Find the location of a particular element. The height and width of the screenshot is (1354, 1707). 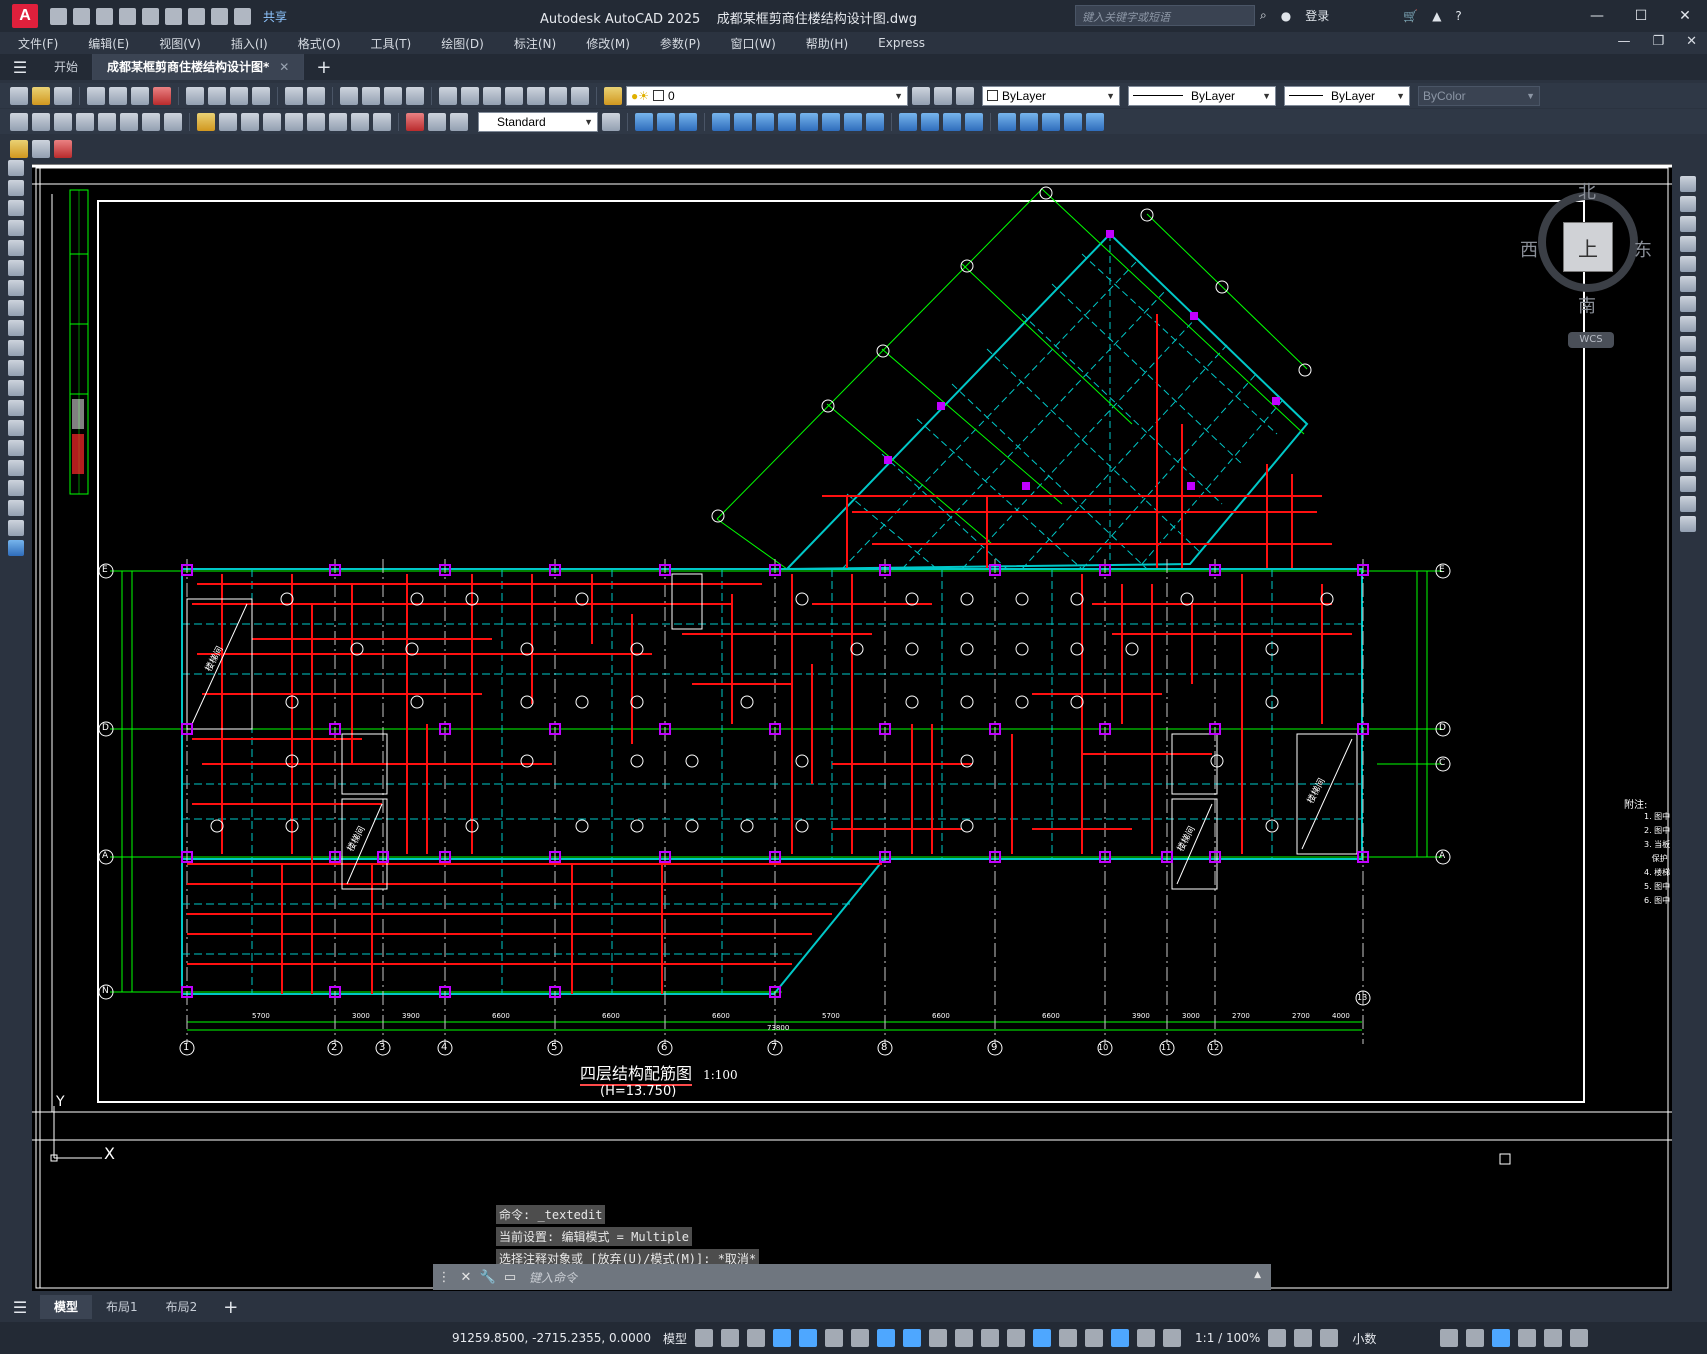

dimension-break-icon is located at coordinates (294, 121).